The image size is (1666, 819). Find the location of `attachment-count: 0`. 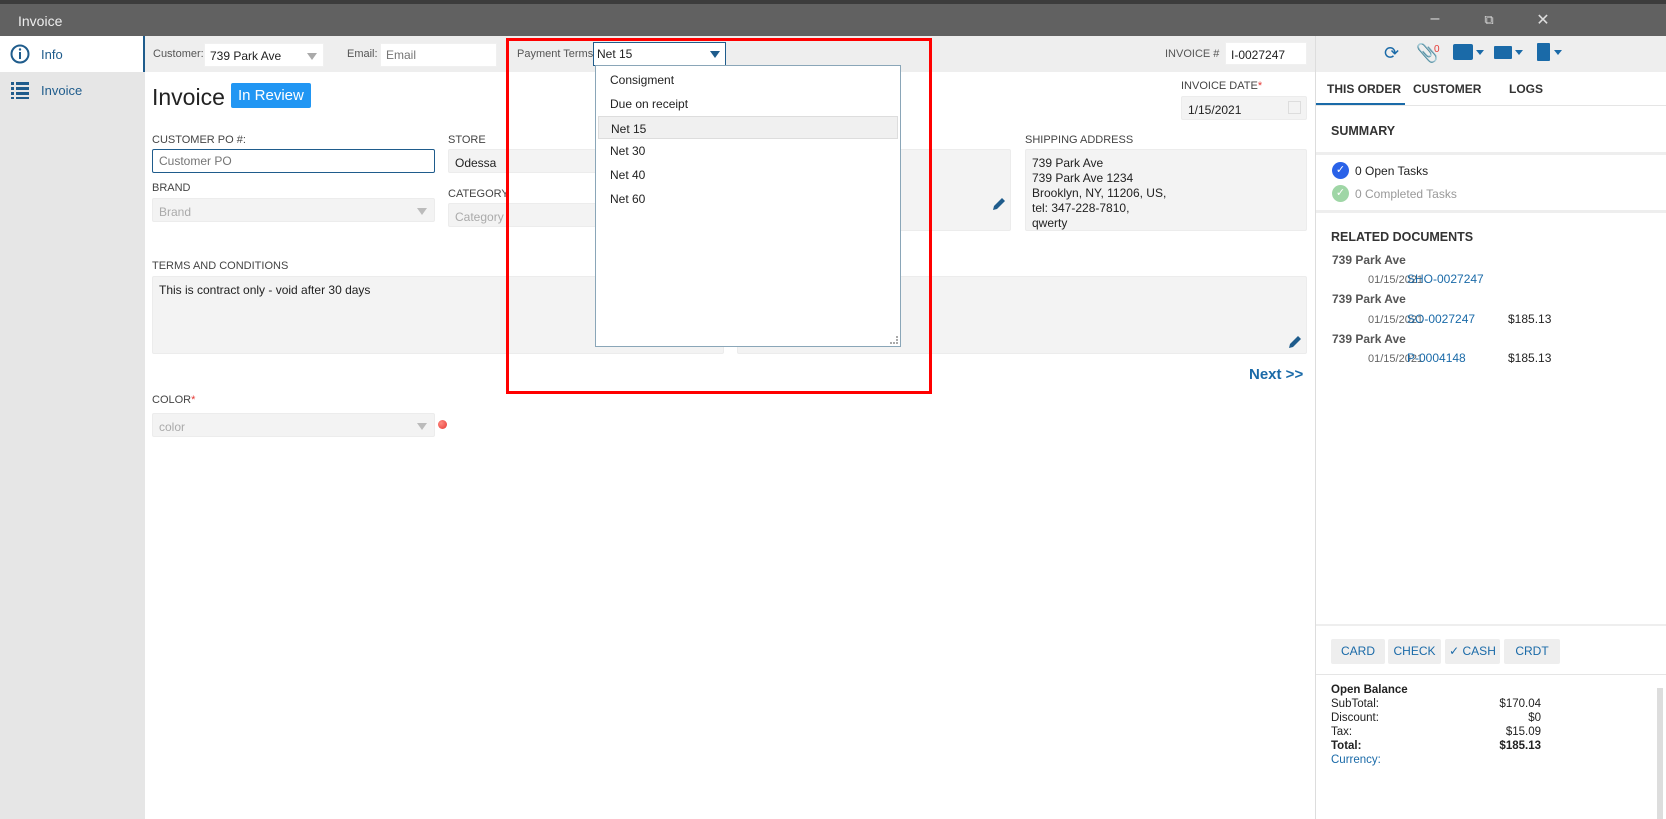

attachment-count: 0 is located at coordinates (1437, 49).